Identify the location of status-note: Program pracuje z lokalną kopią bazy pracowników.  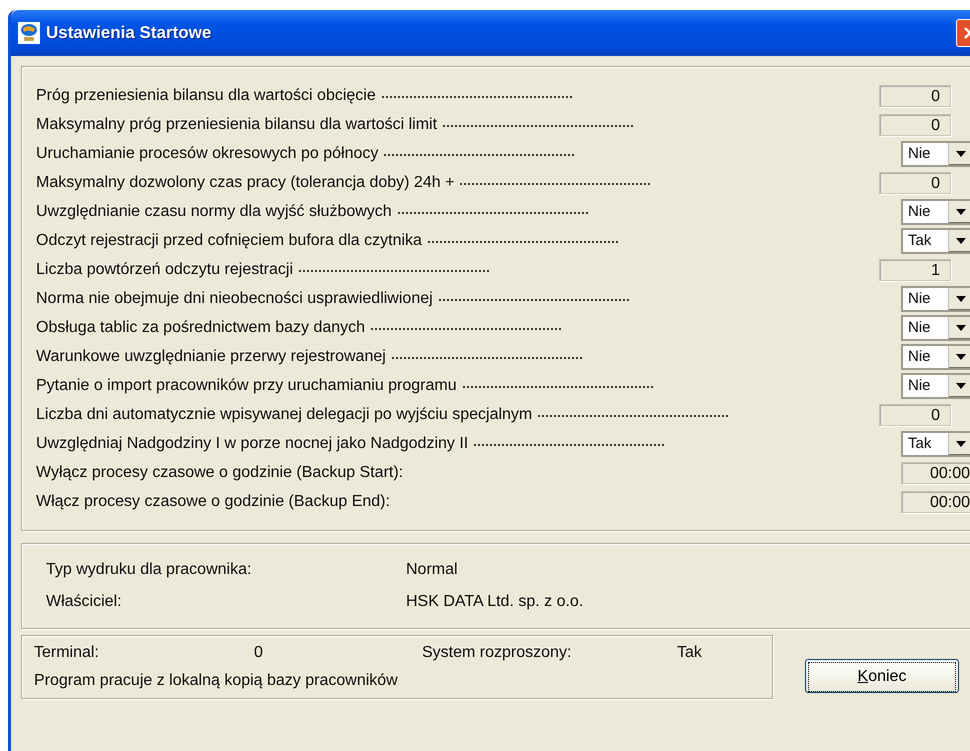
(216, 681).